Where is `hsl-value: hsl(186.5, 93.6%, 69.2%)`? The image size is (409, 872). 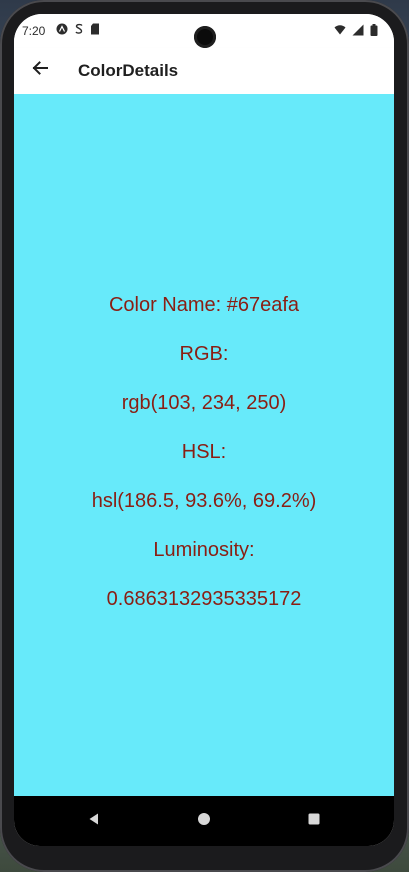 hsl-value: hsl(186.5, 93.6%, 69.2%) is located at coordinates (204, 501).